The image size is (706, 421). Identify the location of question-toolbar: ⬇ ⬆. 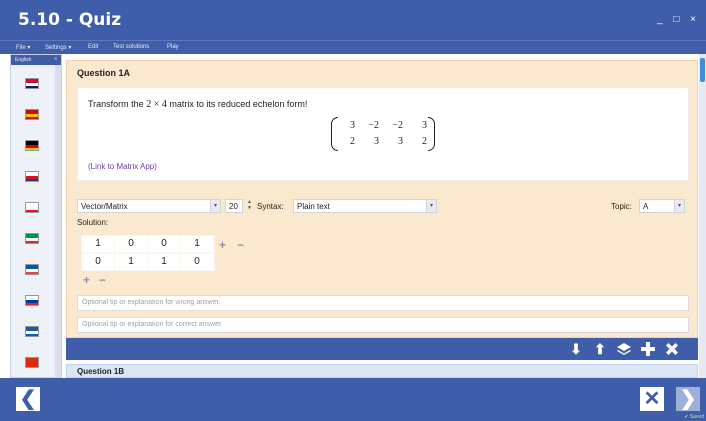
(382, 349).